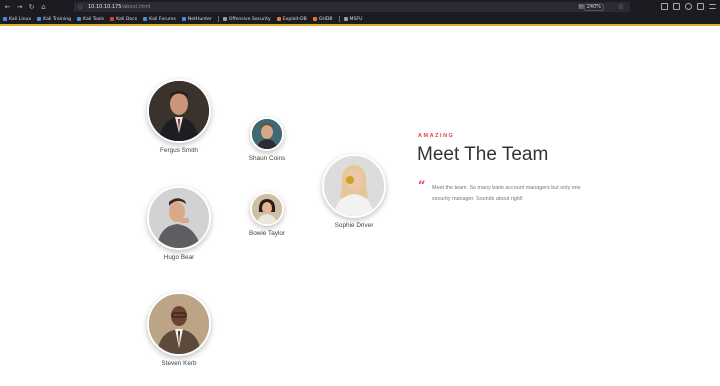 The width and height of the screenshot is (720, 386). I want to click on team-member-sophie-driver: Sophie Driver, so click(354, 191).